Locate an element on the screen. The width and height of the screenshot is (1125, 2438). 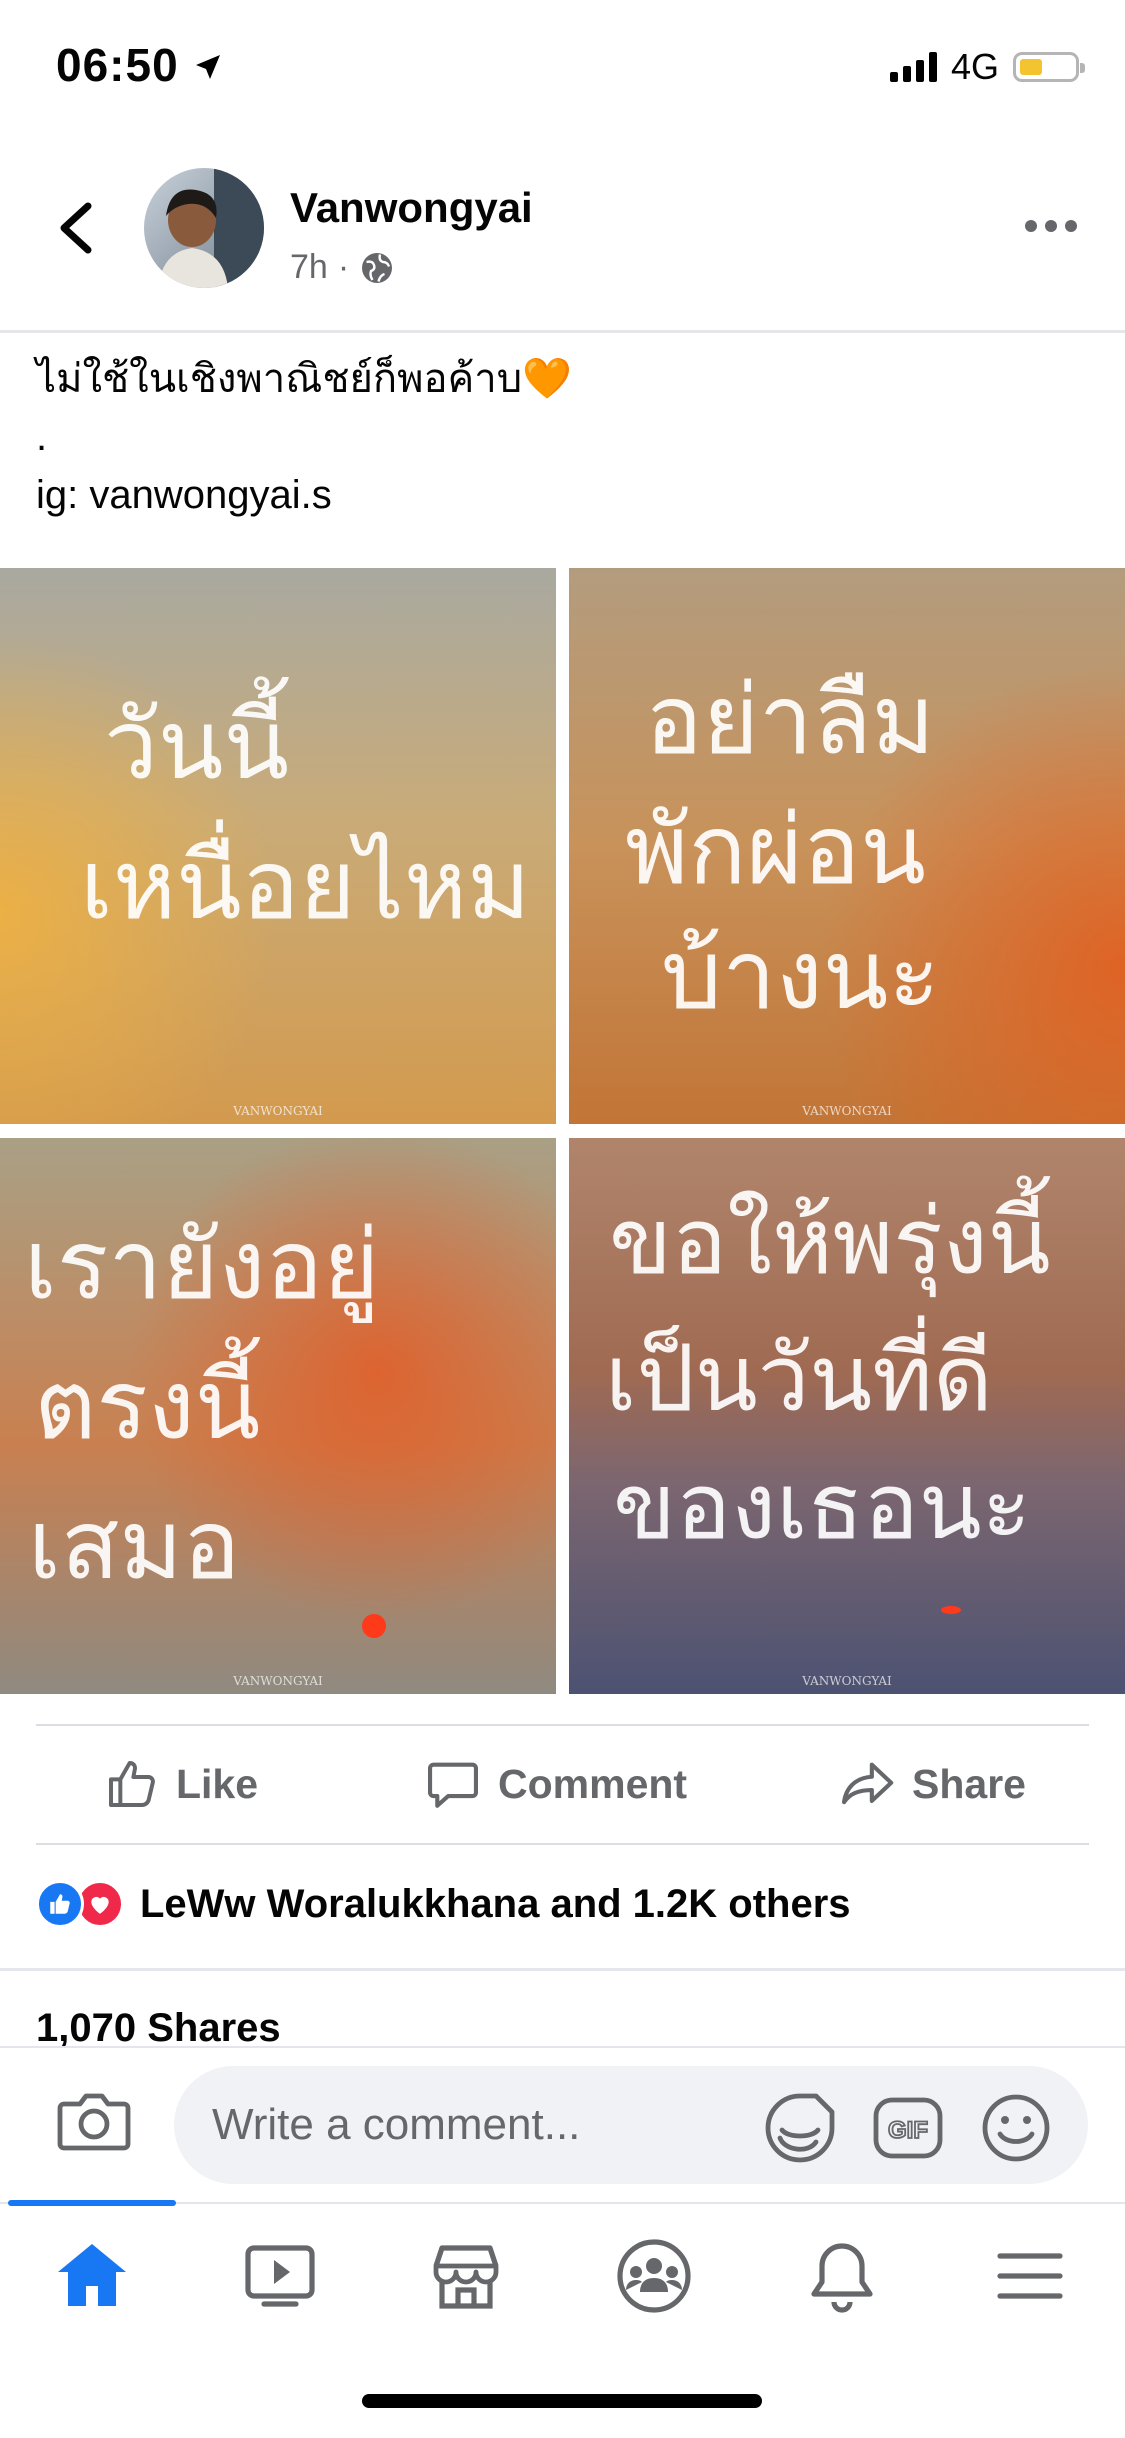
image-2-line-2: พักผ่อน is located at coordinates (775, 850).